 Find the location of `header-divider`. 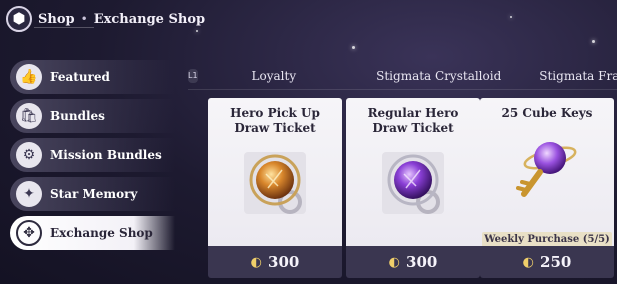

header-divider is located at coordinates (64, 27).